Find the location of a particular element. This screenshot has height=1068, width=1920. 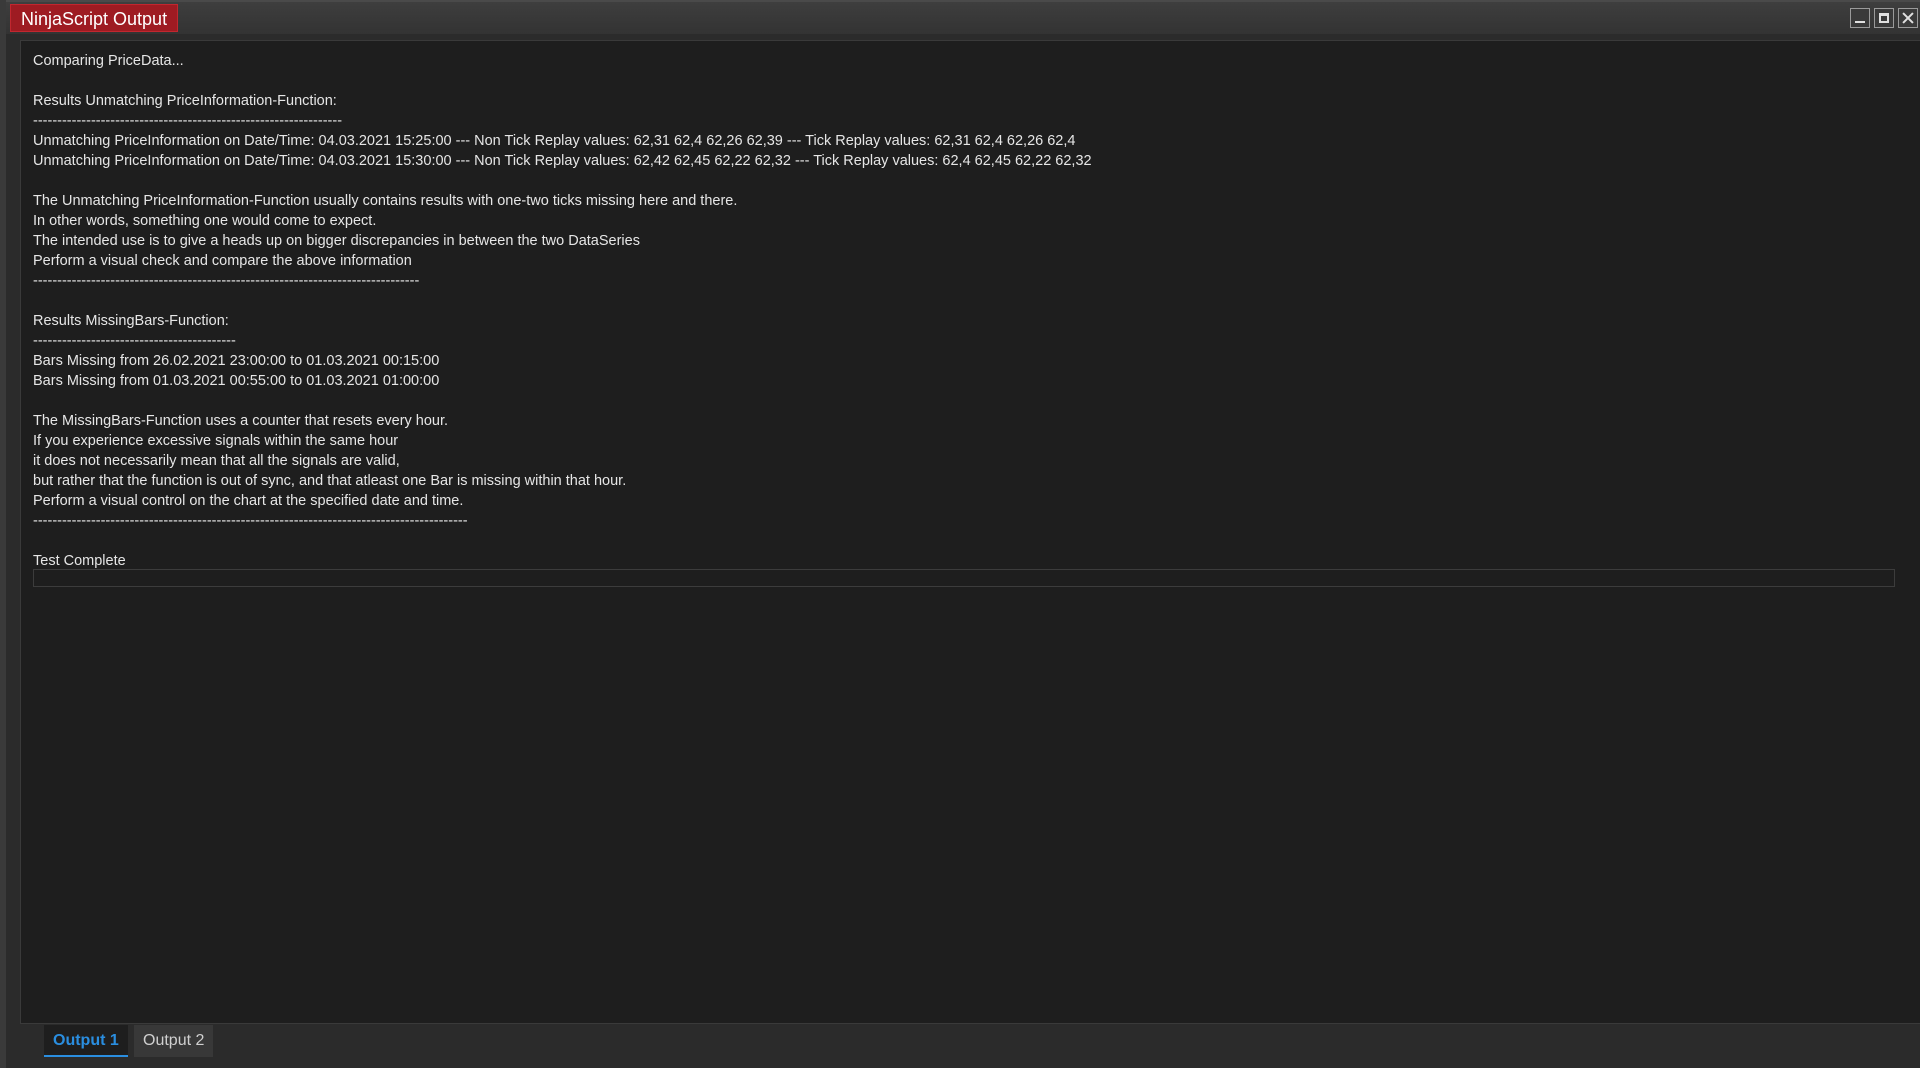

output-input-field is located at coordinates (964, 578).